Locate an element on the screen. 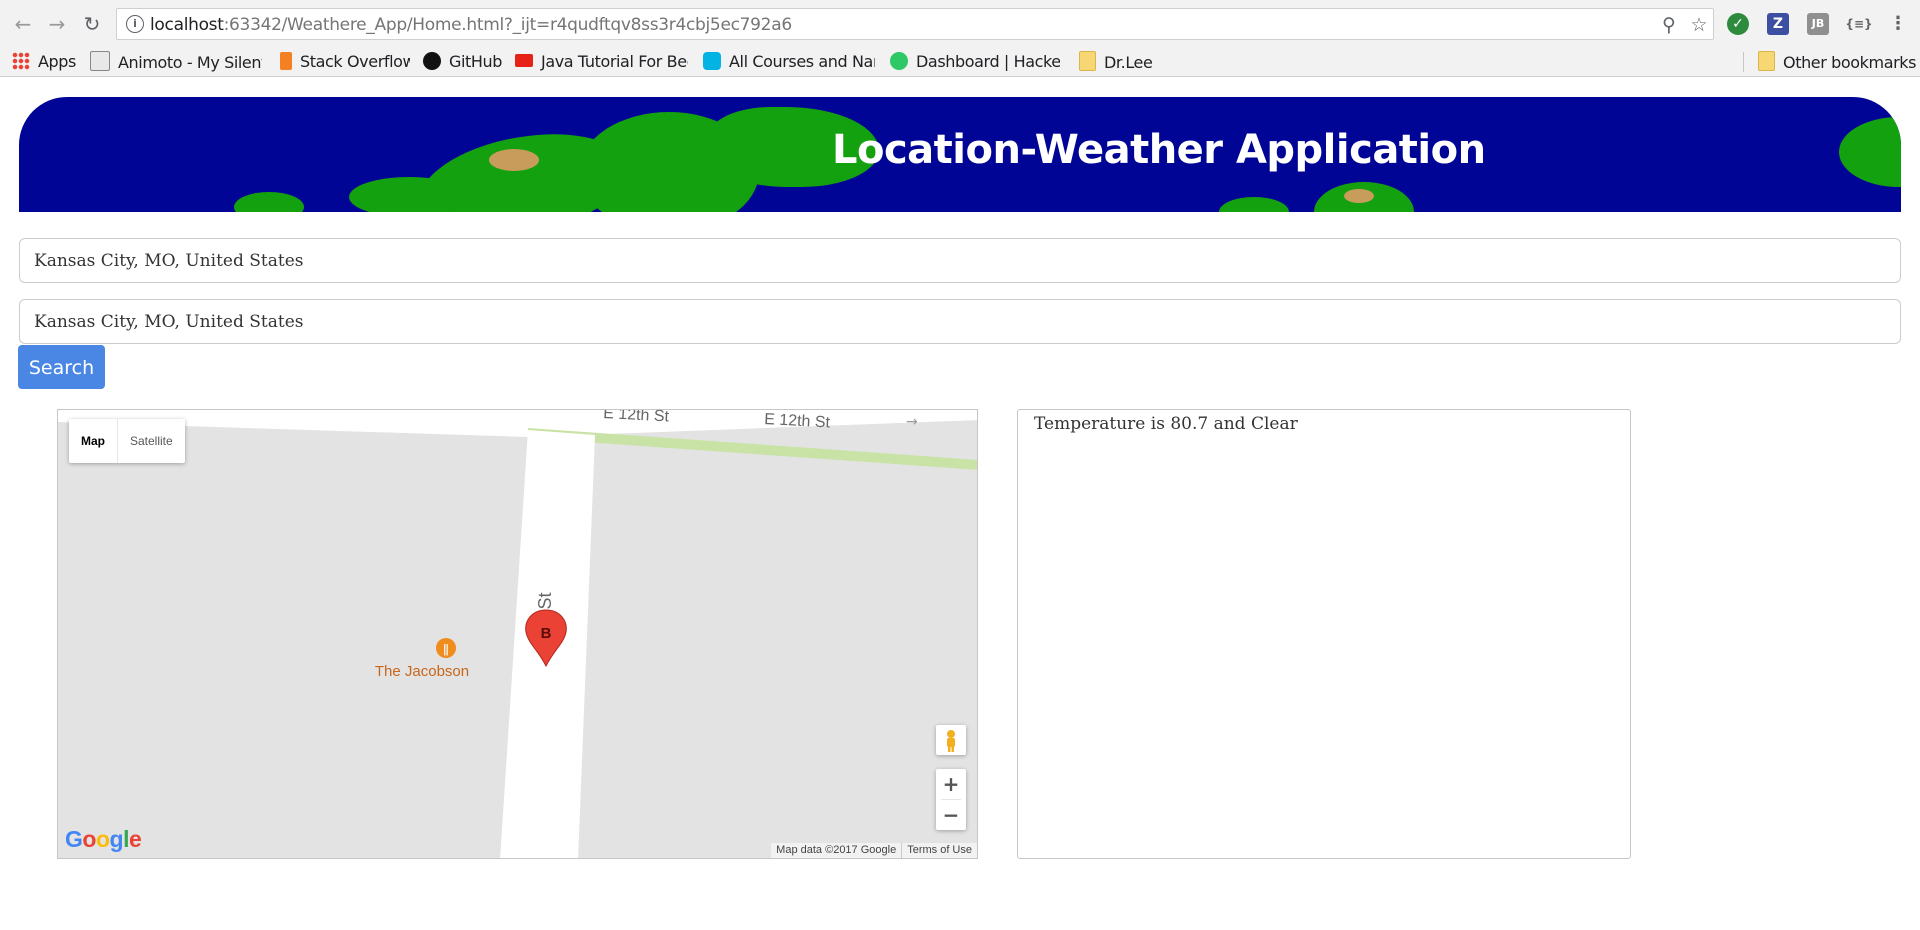 This screenshot has height=930, width=1920. poi-label: The Jacobson is located at coordinates (422, 671).